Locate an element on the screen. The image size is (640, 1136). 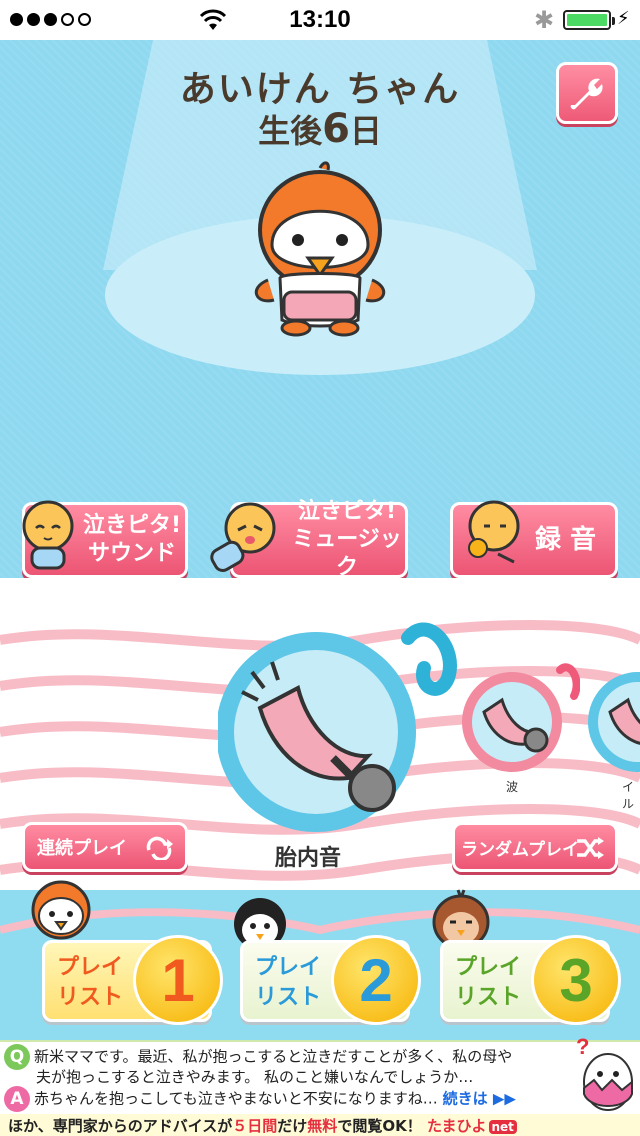
mascot-penguin is located at coordinates (320, 249).